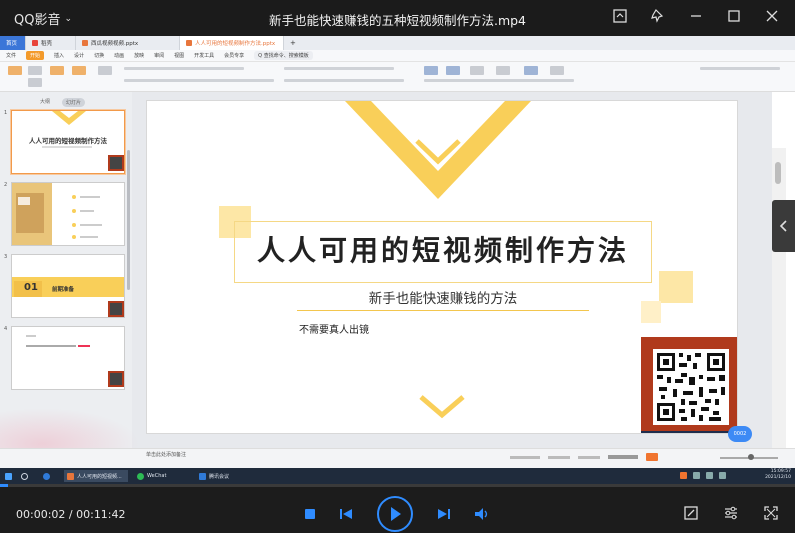 This screenshot has height=533, width=795. Describe the element at coordinates (101, 514) in the screenshot. I see `total-time: 00:11:42` at that location.